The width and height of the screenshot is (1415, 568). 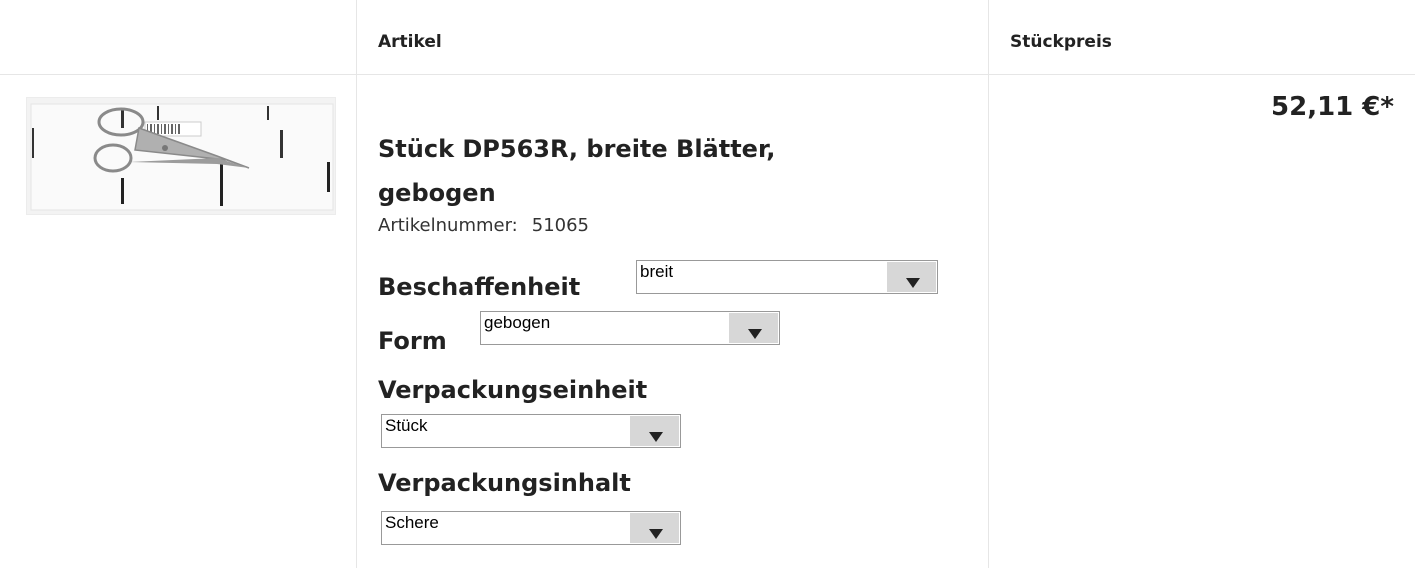 I want to click on verpackungsinhalt-select: Schere, so click(x=531, y=528).